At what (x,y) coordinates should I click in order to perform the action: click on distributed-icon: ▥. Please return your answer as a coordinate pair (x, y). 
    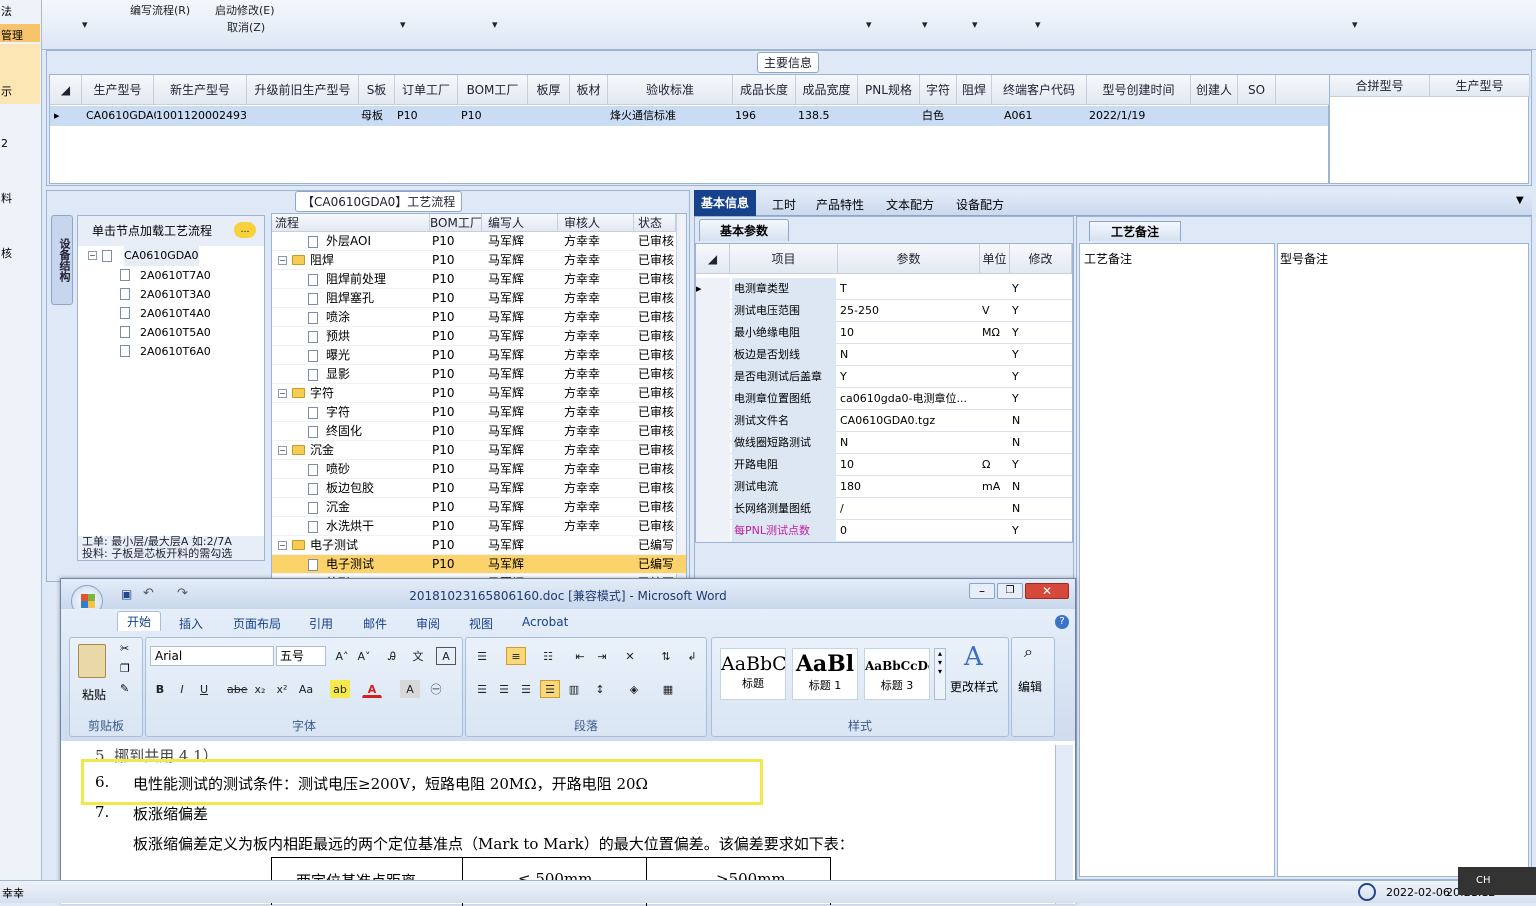
    Looking at the image, I should click on (574, 689).